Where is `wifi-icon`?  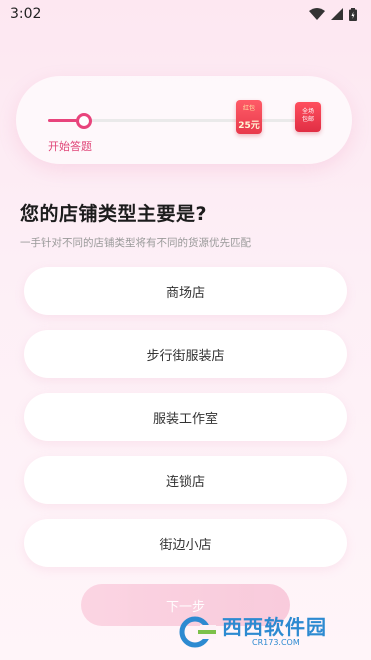 wifi-icon is located at coordinates (317, 14).